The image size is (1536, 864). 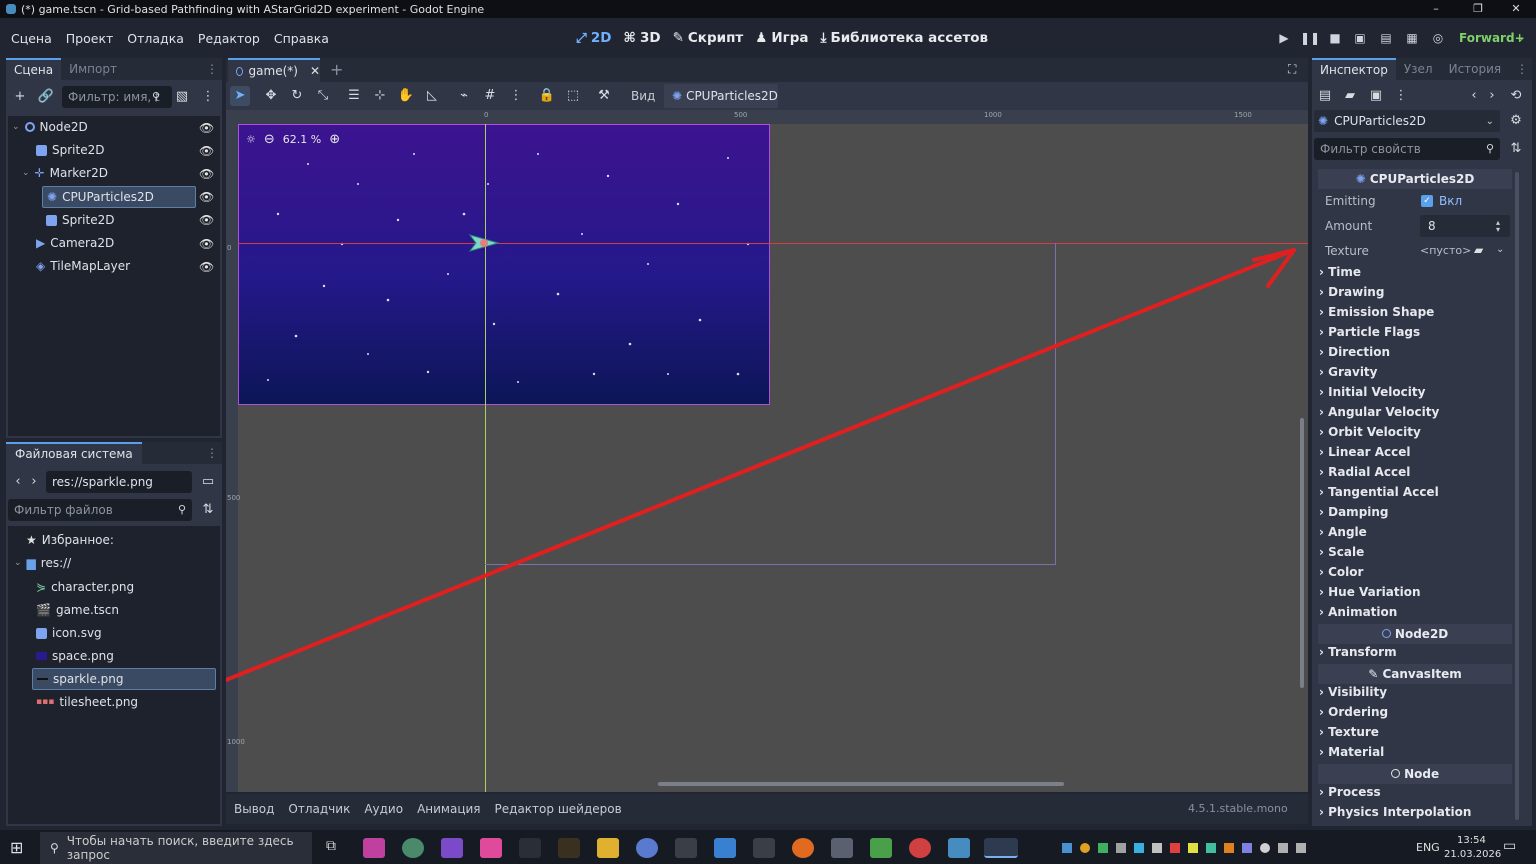 What do you see at coordinates (1471, 840) in the screenshot?
I see `clock-time: 13:54` at bounding box center [1471, 840].